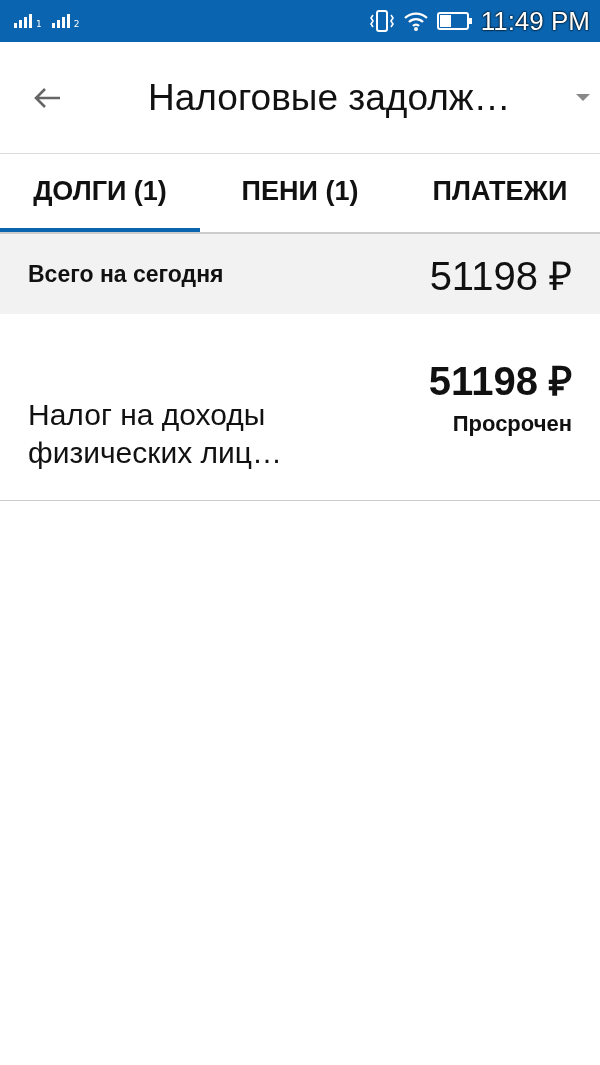  What do you see at coordinates (583, 97) in the screenshot?
I see `dropdown-caret-icon` at bounding box center [583, 97].